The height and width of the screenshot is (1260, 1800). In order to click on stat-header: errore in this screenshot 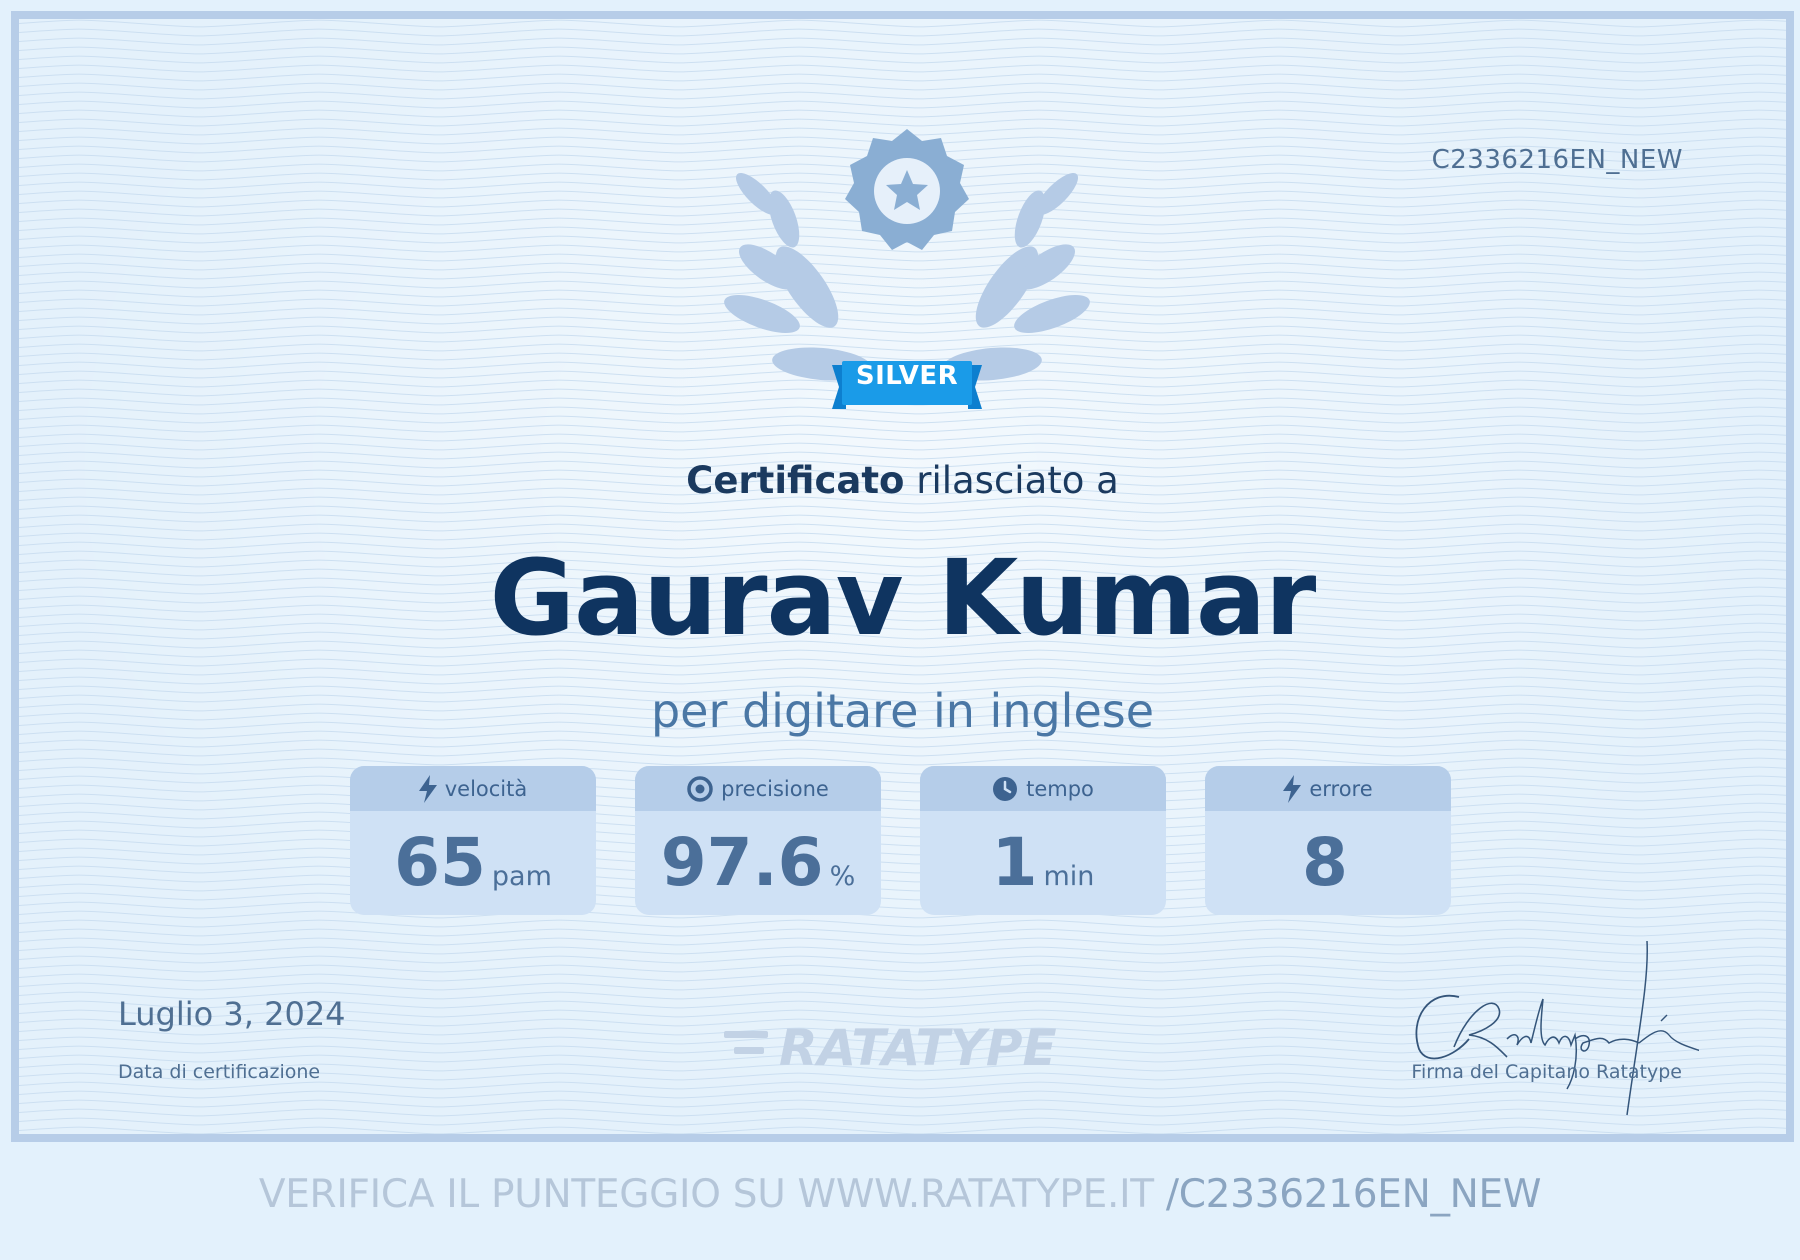, I will do `click(1328, 788)`.